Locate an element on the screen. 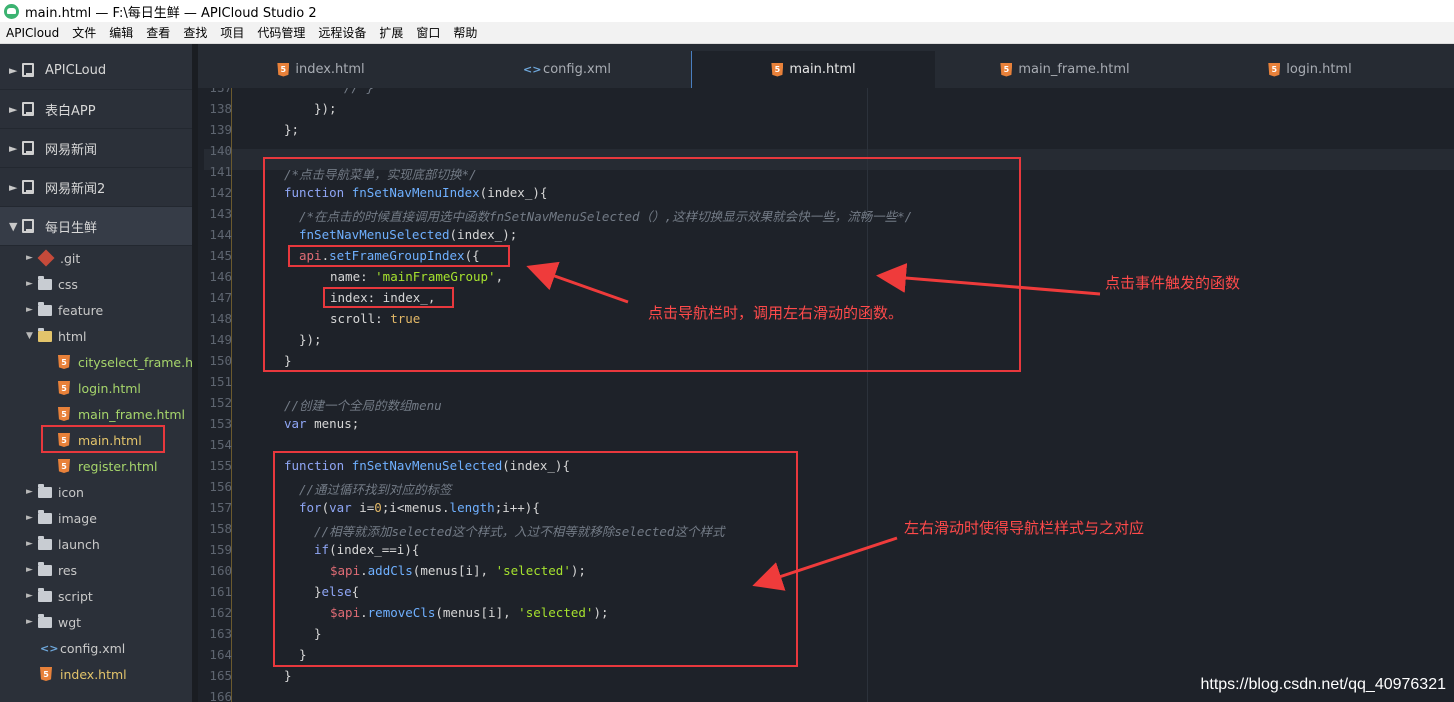  tree-label: wgt is located at coordinates (70, 622).